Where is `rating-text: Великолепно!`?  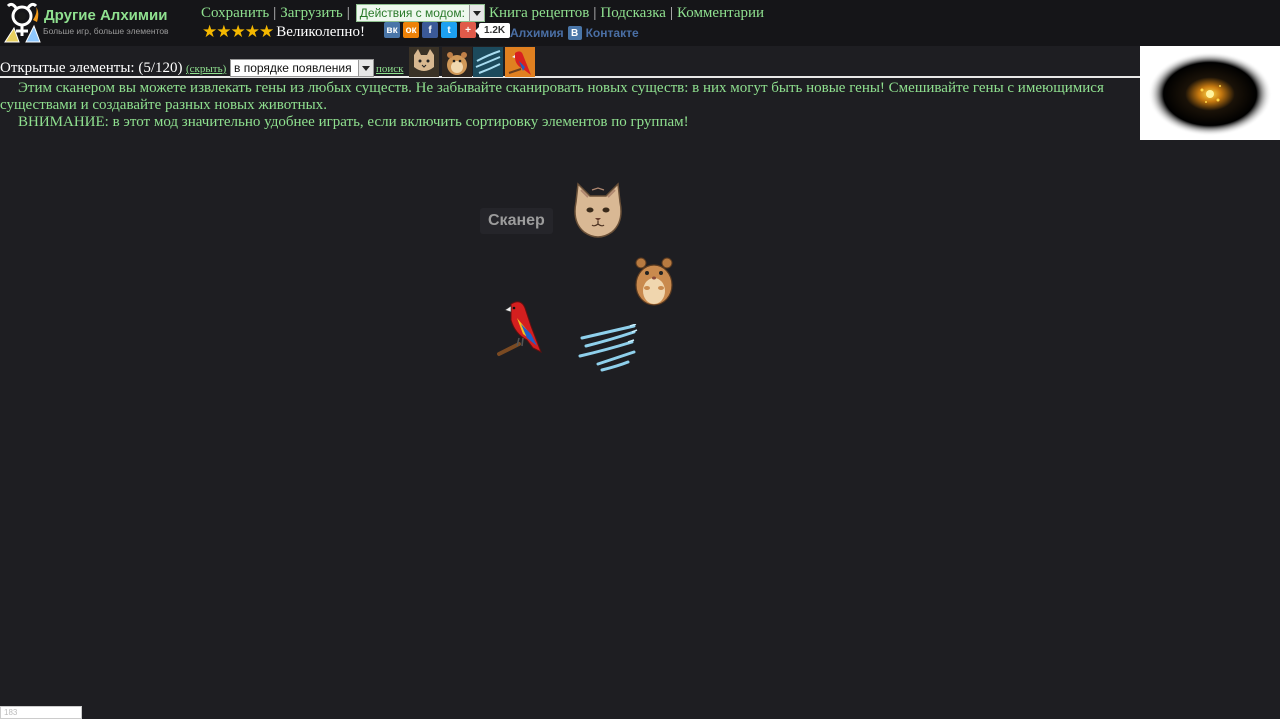
rating-text: Великолепно! is located at coordinates (320, 31).